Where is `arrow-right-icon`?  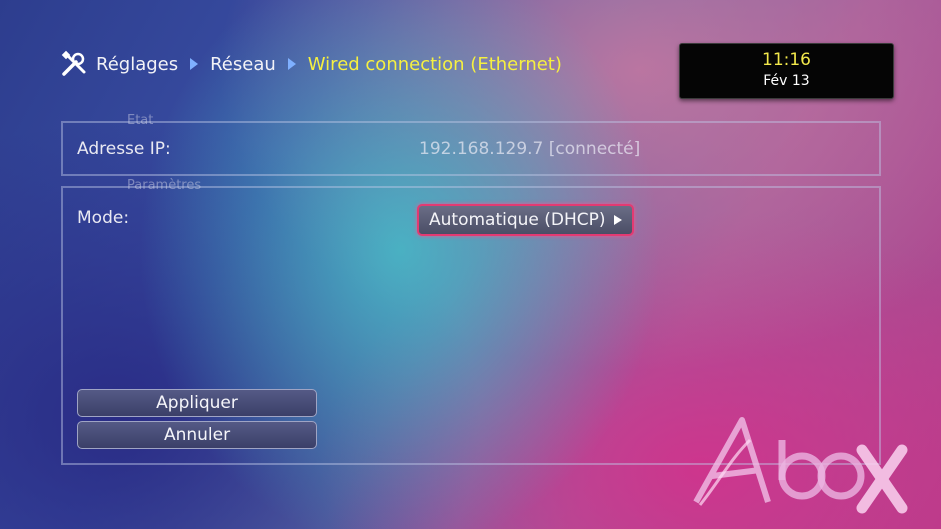 arrow-right-icon is located at coordinates (617, 220).